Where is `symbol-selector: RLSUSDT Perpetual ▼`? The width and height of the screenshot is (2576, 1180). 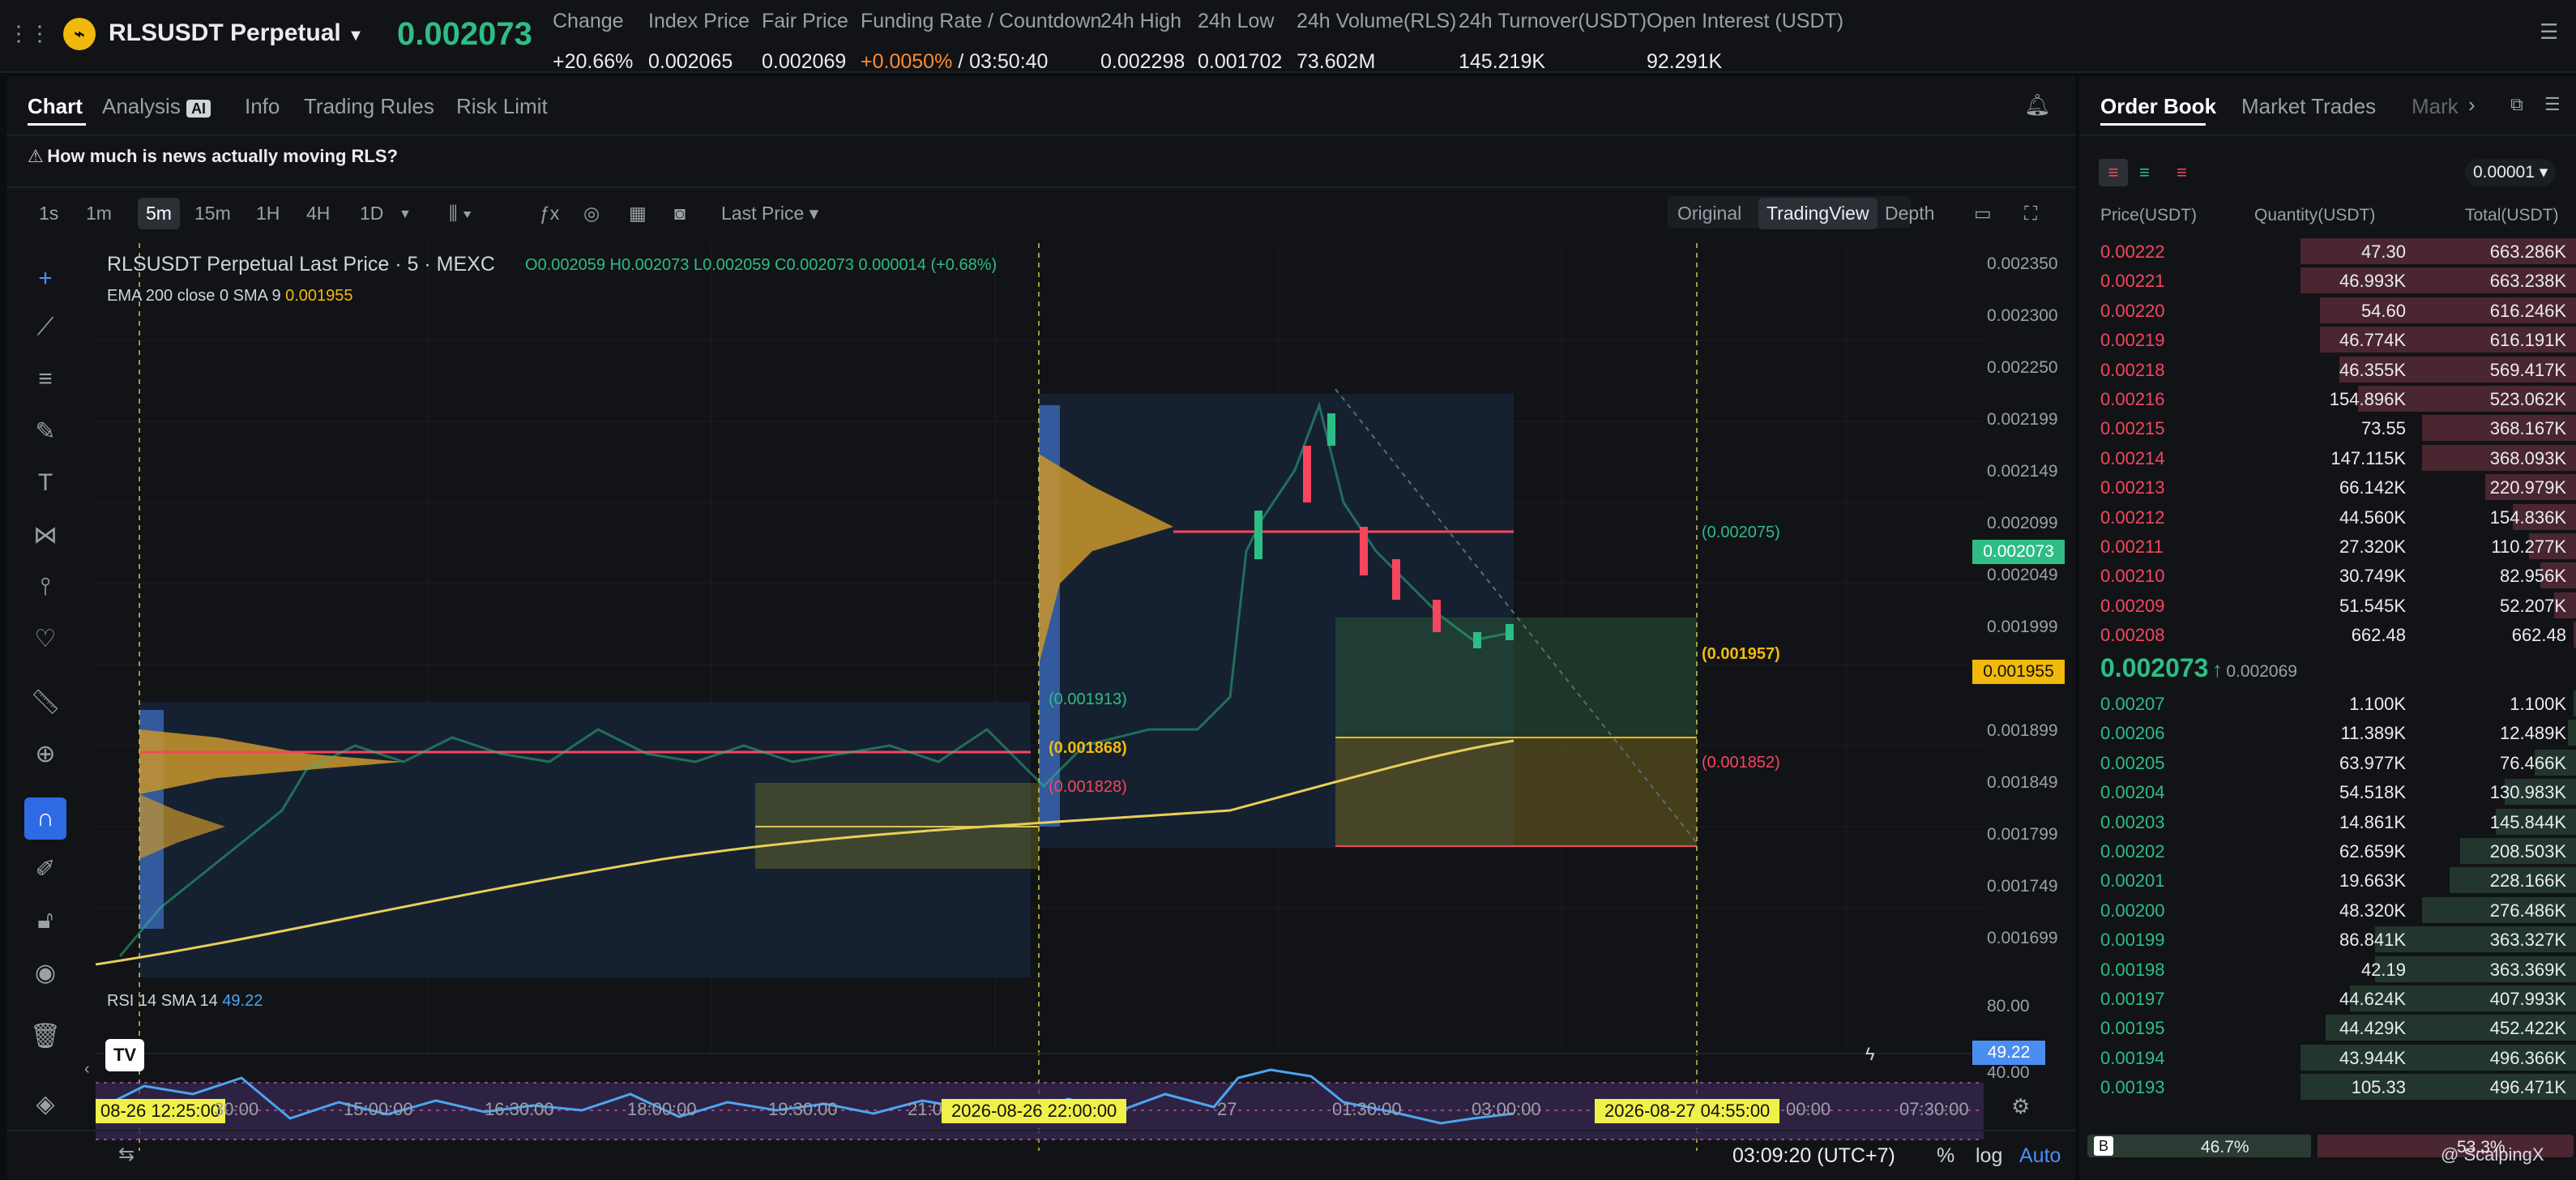
symbol-selector: RLSUSDT Perpetual ▼ is located at coordinates (236, 33).